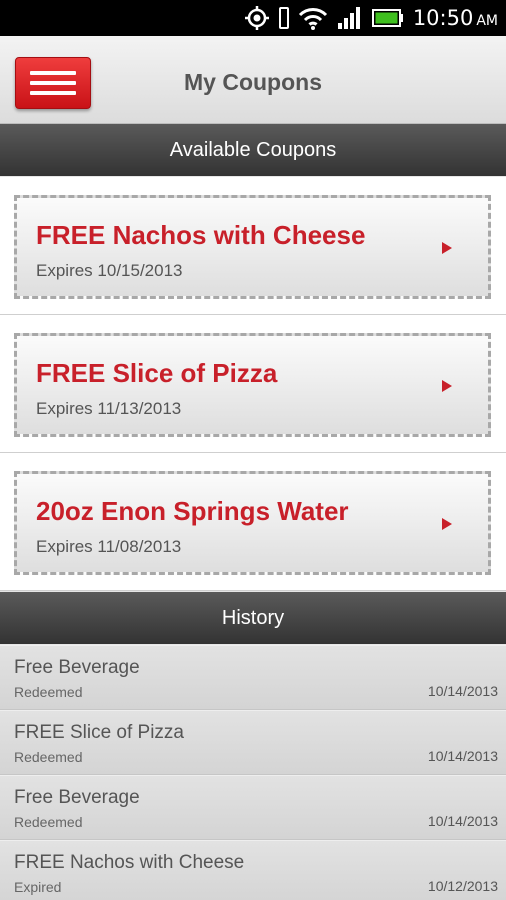  Describe the element at coordinates (201, 235) in the screenshot. I see `coupon-title: FREE Nachos with Cheese` at that location.